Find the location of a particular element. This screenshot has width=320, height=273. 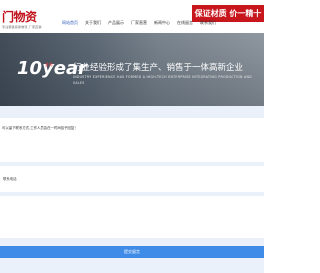

notice-text: 可以留下联系方式,工作人员会在一时间给予回复！ is located at coordinates (40, 128).